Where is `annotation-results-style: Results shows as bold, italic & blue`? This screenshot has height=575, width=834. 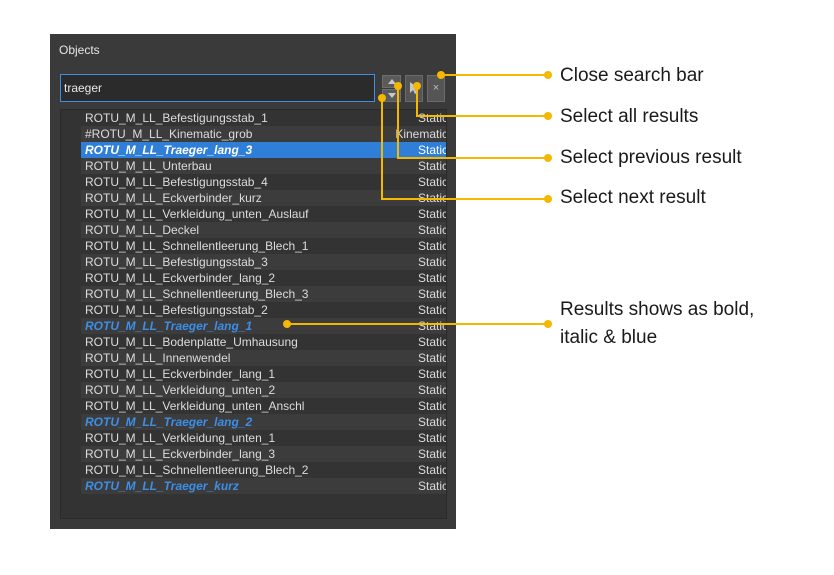 annotation-results-style: Results shows as bold, italic & blue is located at coordinates (657, 324).